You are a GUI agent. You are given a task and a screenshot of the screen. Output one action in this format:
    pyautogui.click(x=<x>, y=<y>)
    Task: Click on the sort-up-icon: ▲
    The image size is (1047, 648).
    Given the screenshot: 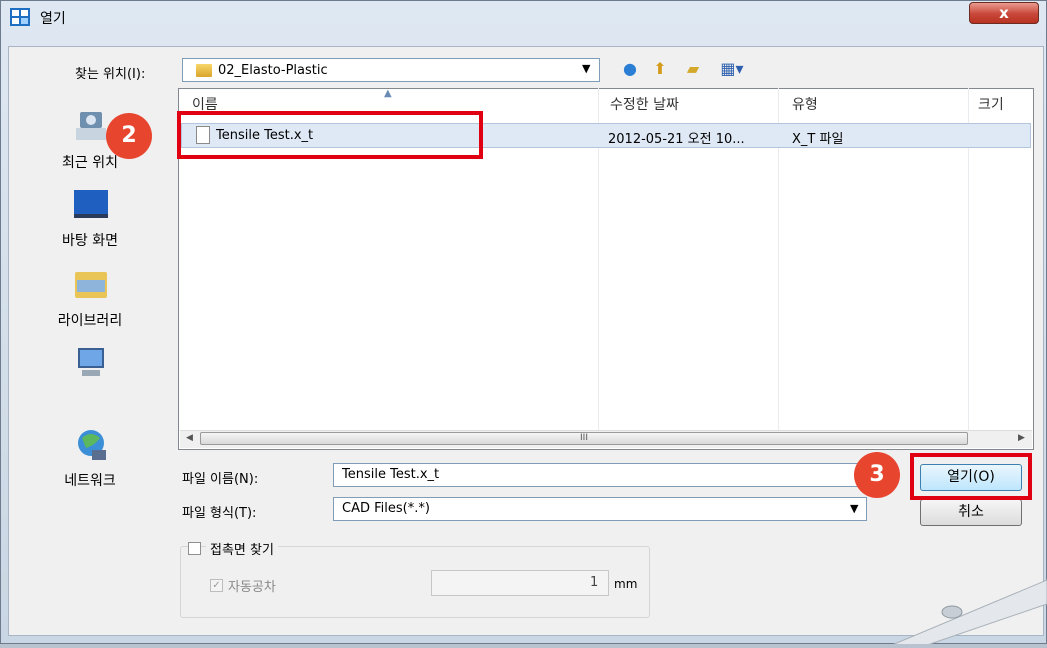 What is the action you would take?
    pyautogui.click(x=388, y=93)
    